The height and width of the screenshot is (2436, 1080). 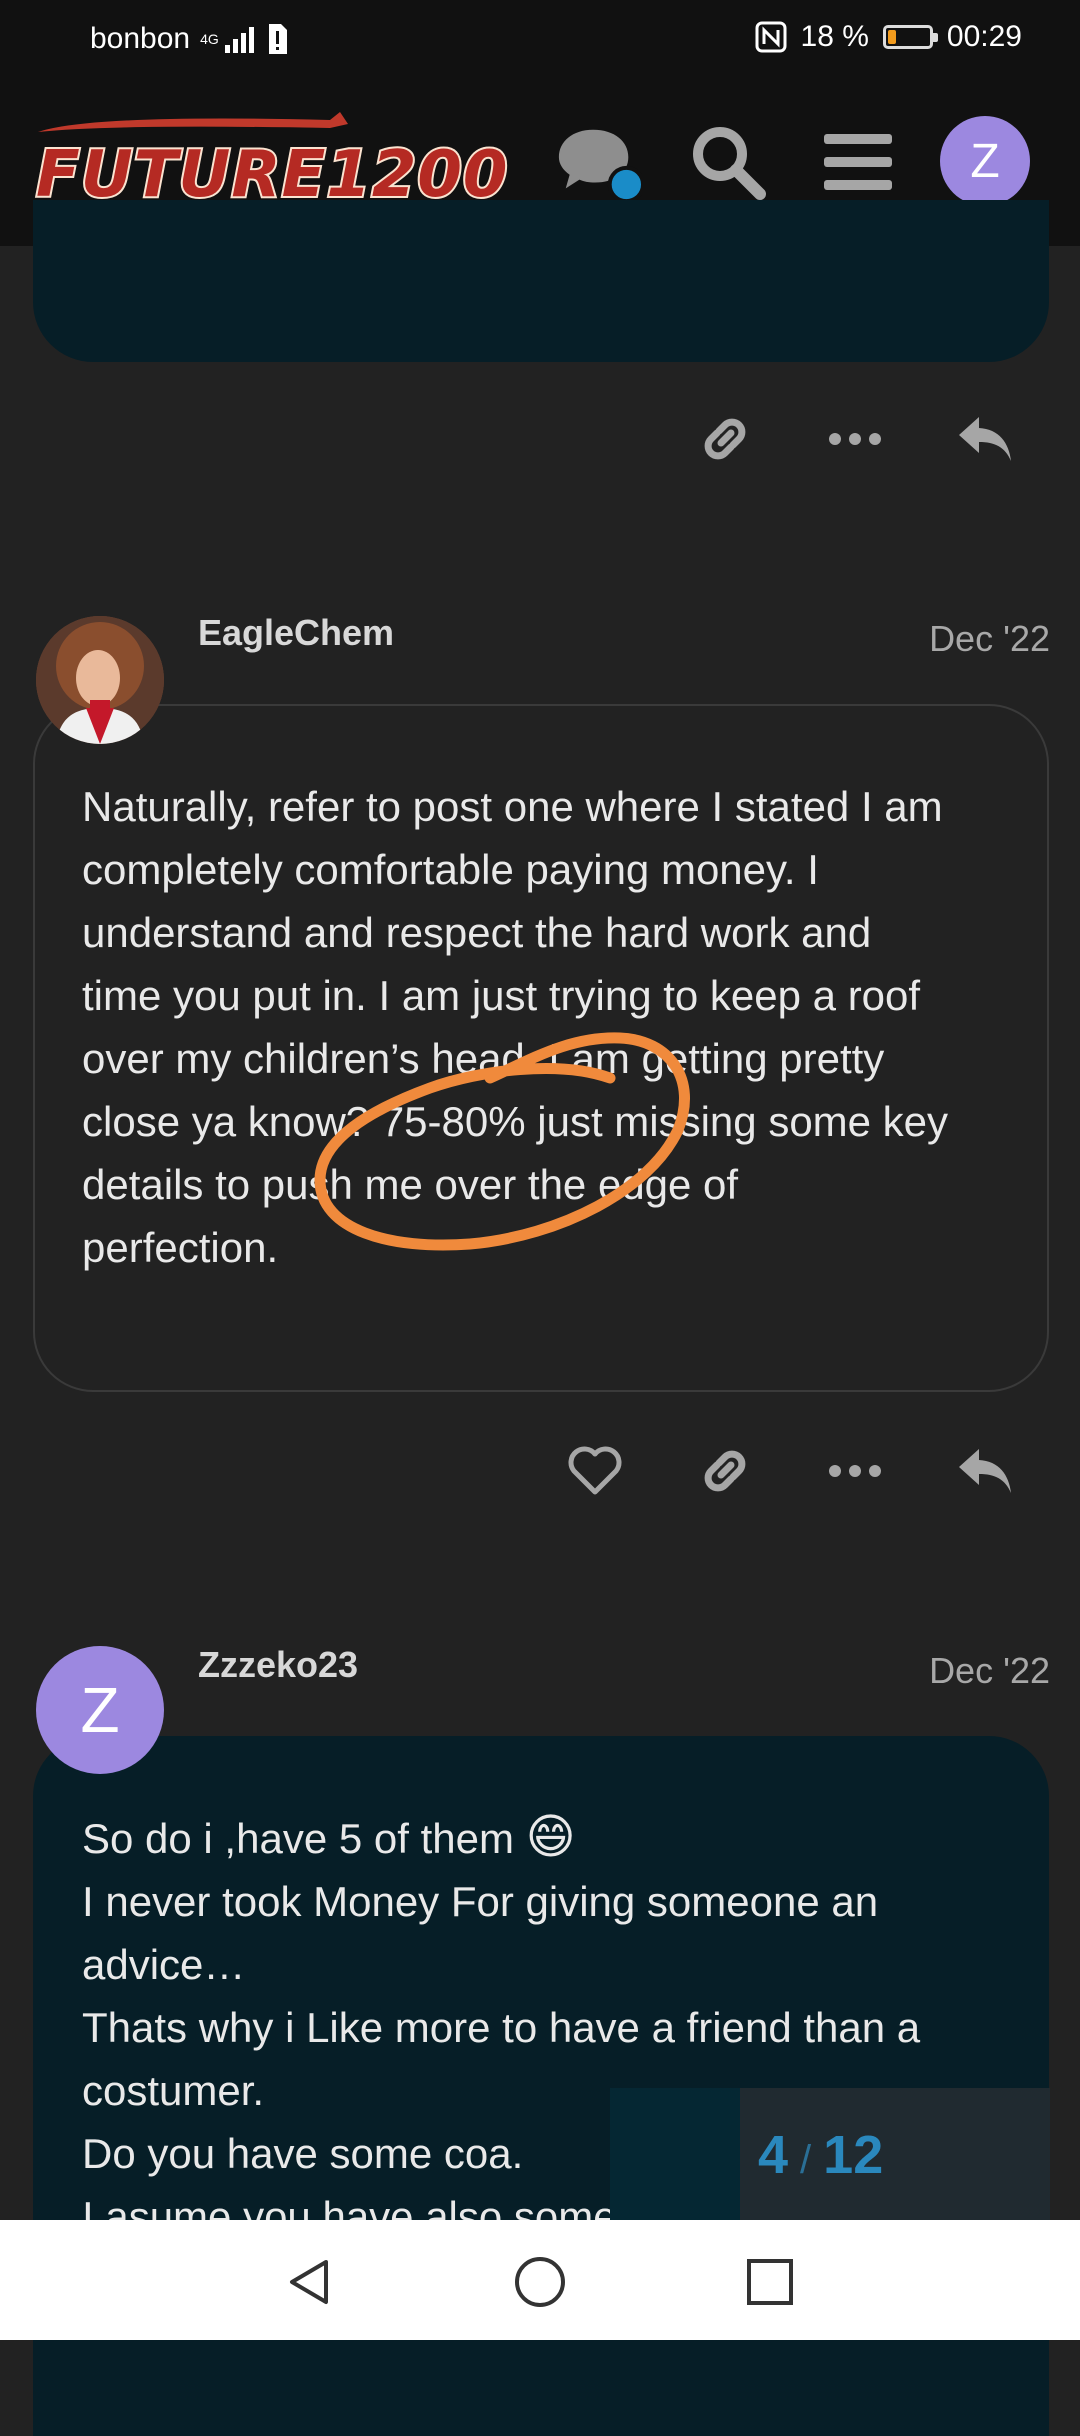 I want to click on user-photo, so click(x=100, y=680).